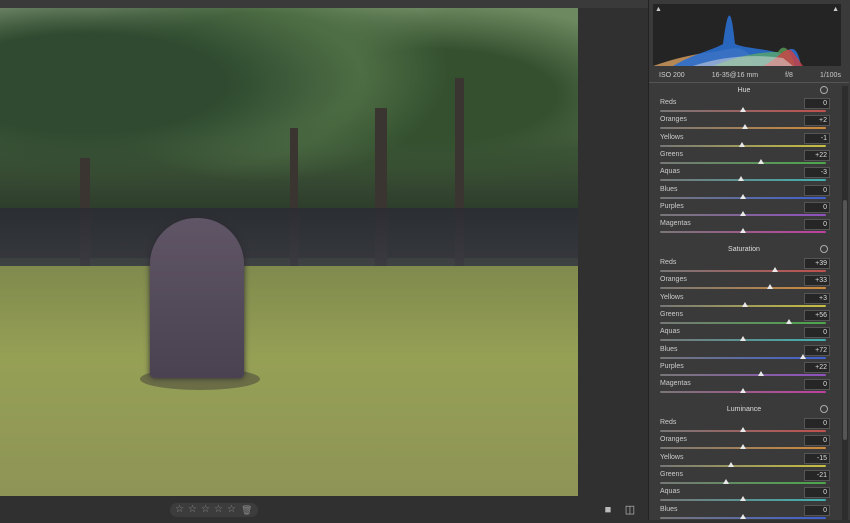  What do you see at coordinates (246, 510) in the screenshot?
I see `trash-icon: 🗑` at bounding box center [246, 510].